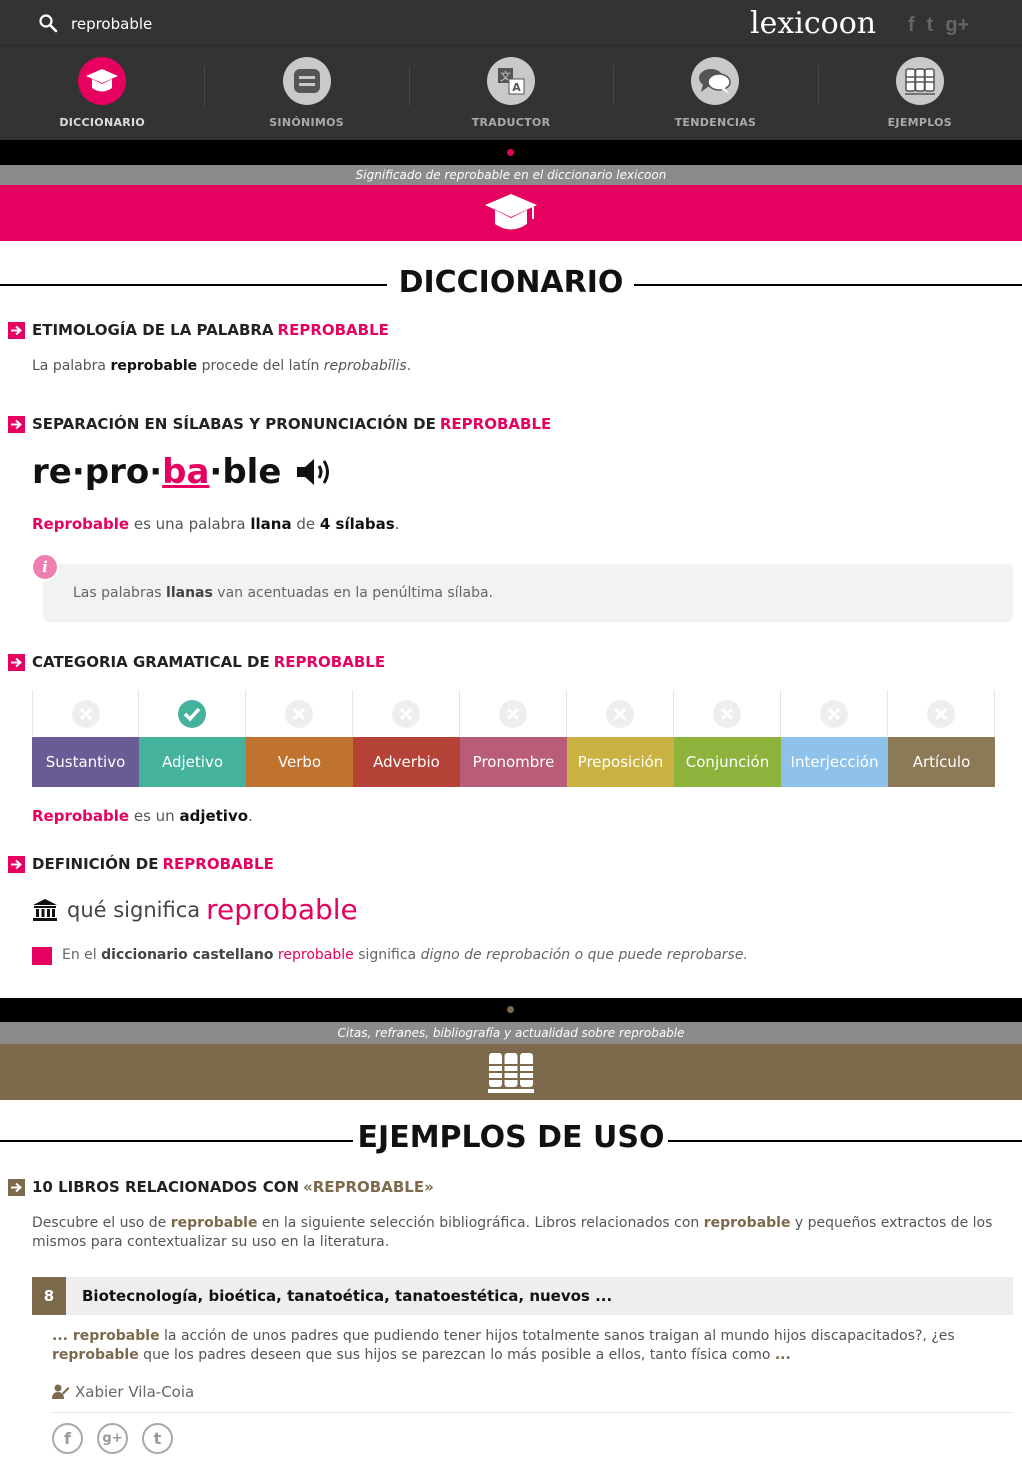  Describe the element at coordinates (282, 909) in the screenshot. I see `query-word: reprobable` at that location.